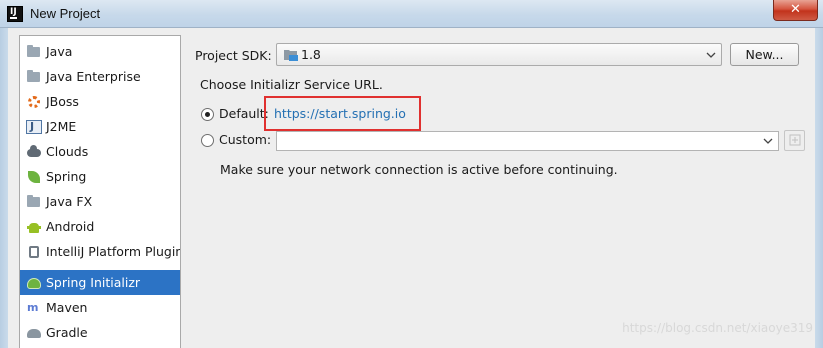 This screenshot has height=348, width=823. What do you see at coordinates (34, 152) in the screenshot?
I see `cloud-icon` at bounding box center [34, 152].